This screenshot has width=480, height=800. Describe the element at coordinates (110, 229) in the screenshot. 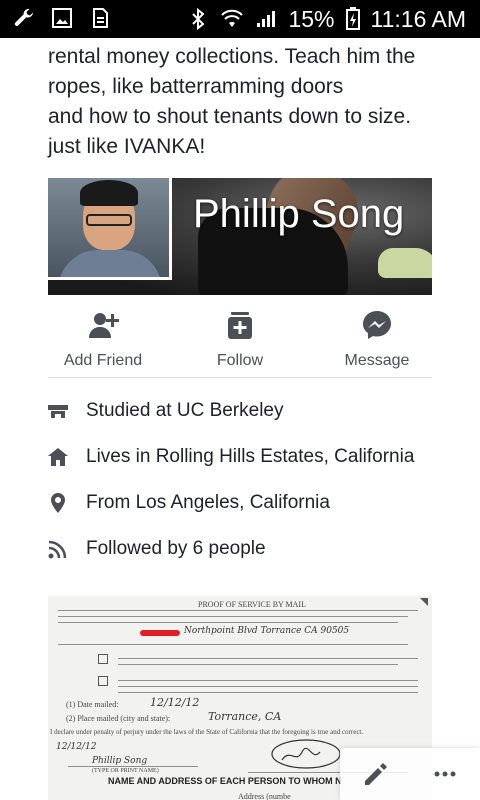

I see `avatar` at that location.